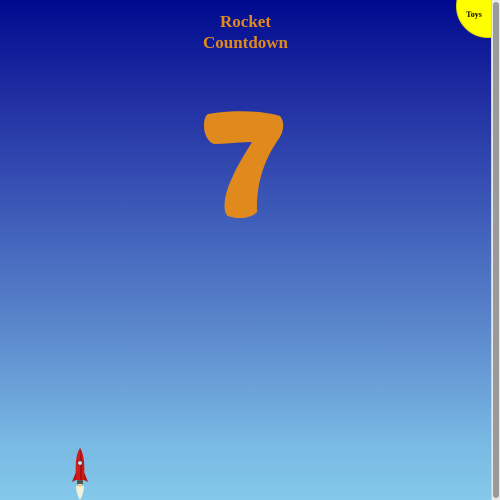 The image size is (500, 500). I want to click on title-line-1: Rocket, so click(245, 21).